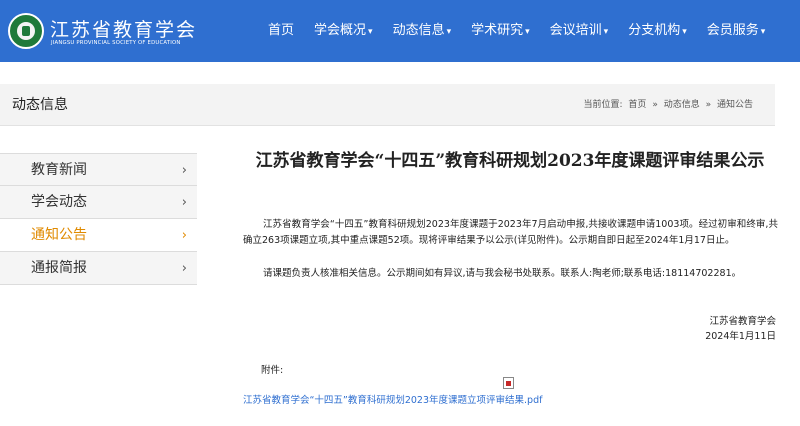 Image resolution: width=800 pixels, height=426 pixels. Describe the element at coordinates (98, 235) in the screenshot. I see `sidebar-item-notices: 通知公告 ›` at that location.